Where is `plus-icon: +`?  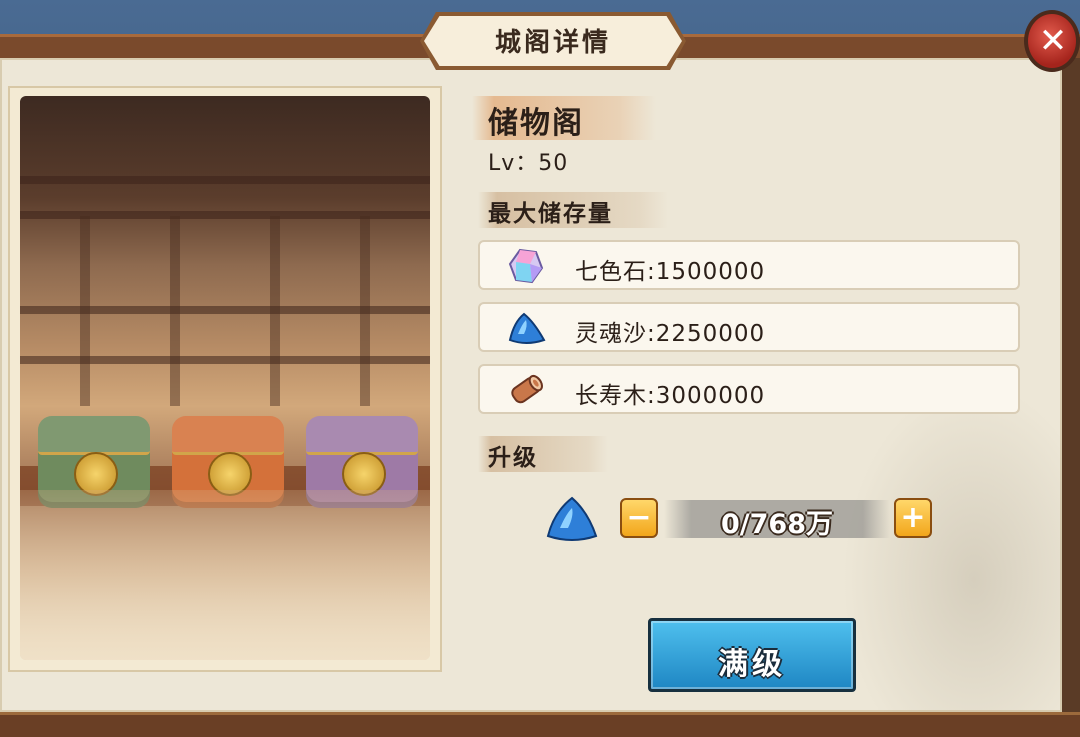 plus-icon: + is located at coordinates (913, 517).